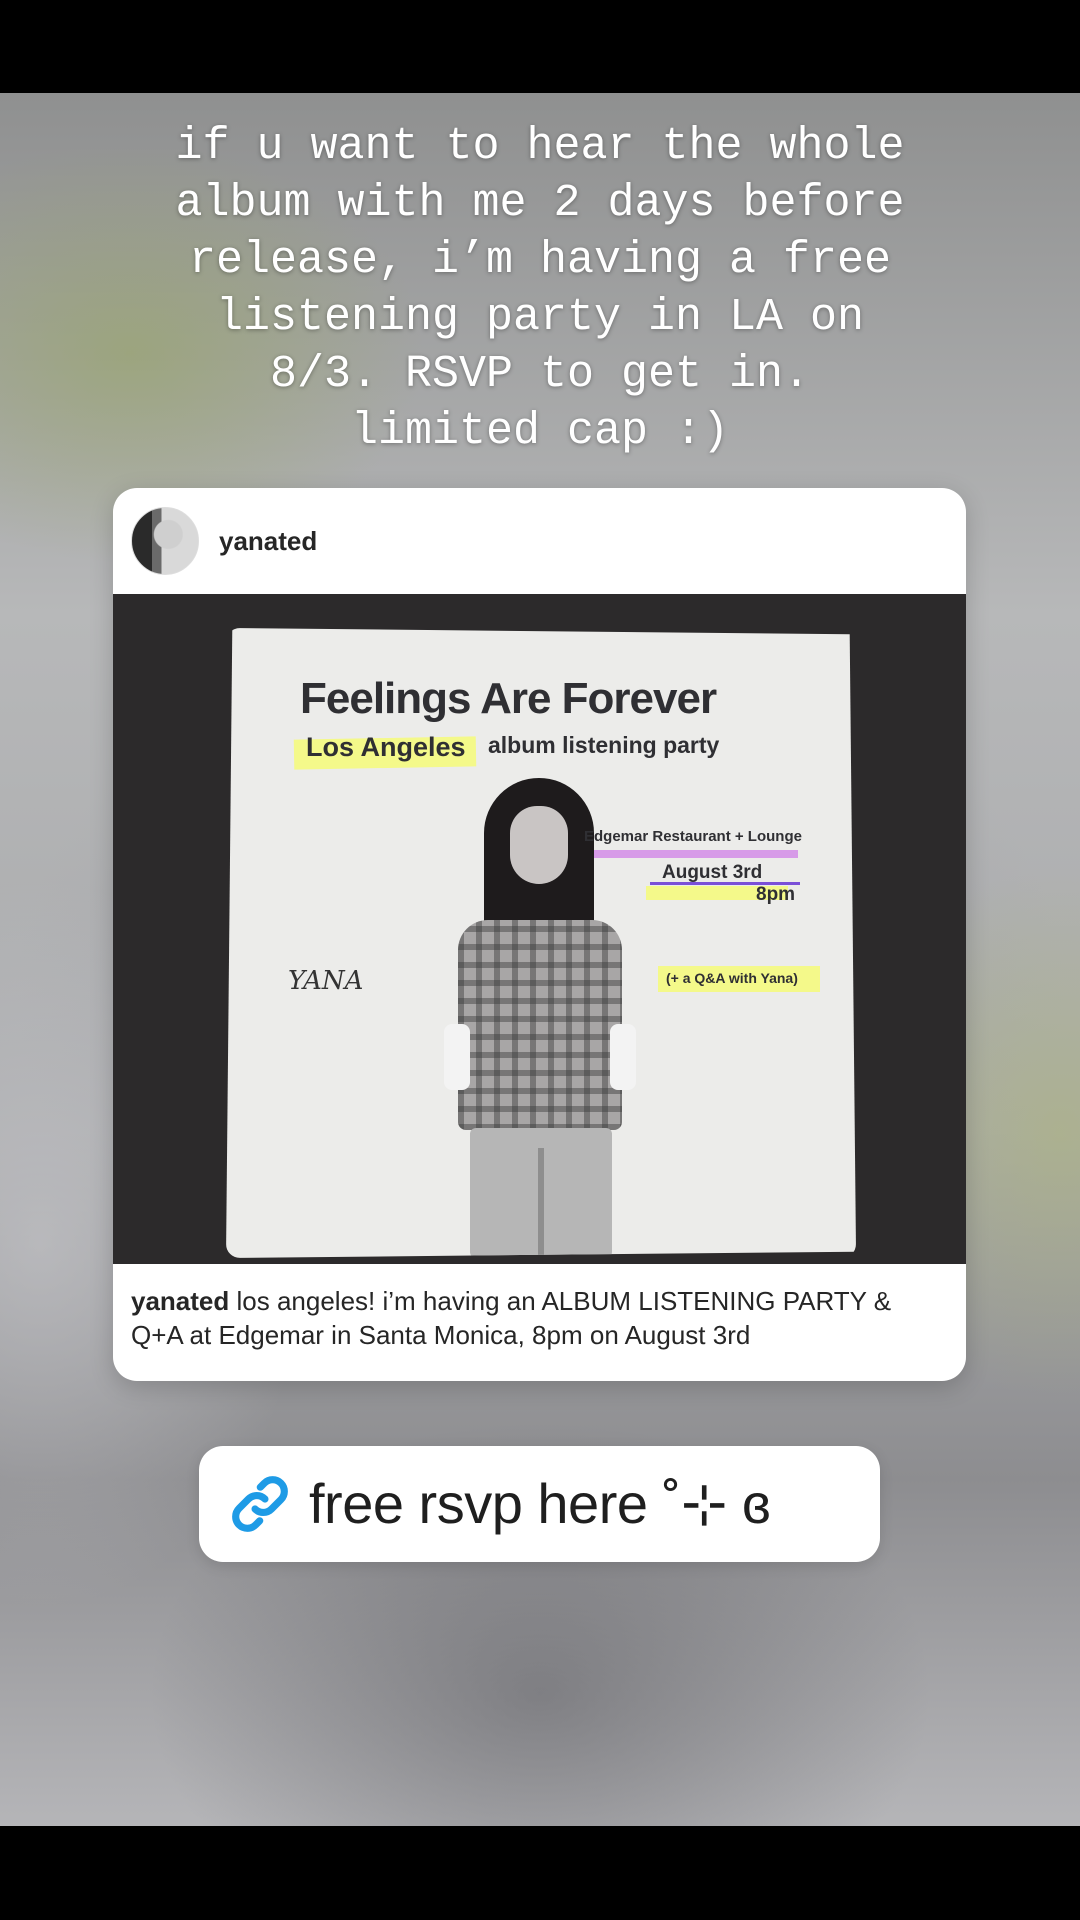 This screenshot has height=1920, width=1080. Describe the element at coordinates (539, 845) in the screenshot. I see `artist-photo-face` at that location.